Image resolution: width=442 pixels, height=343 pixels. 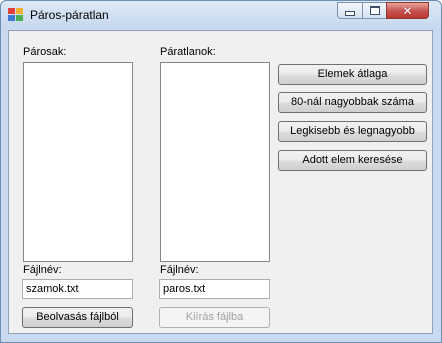 What do you see at coordinates (352, 160) in the screenshot?
I see `search-element-button: Adott elem keresése` at bounding box center [352, 160].